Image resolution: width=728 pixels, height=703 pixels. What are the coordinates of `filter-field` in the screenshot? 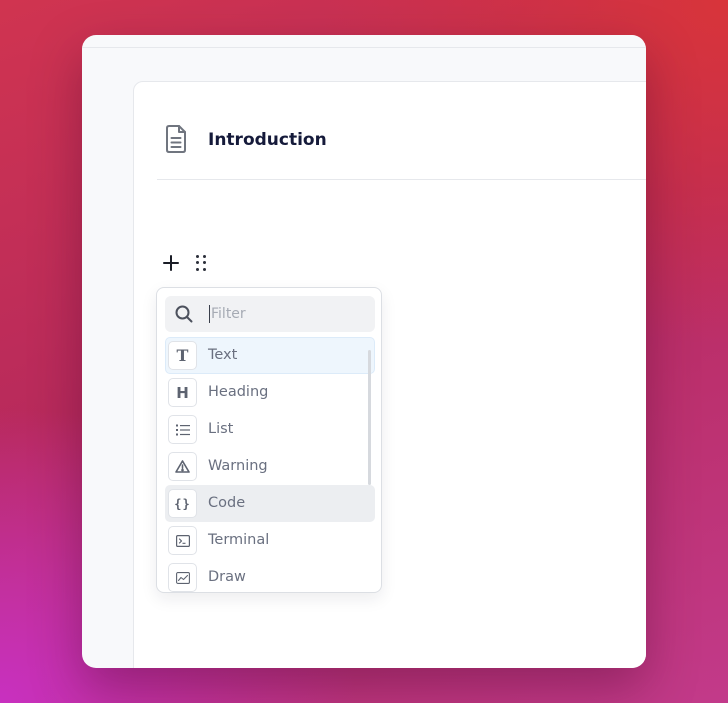 It's located at (270, 314).